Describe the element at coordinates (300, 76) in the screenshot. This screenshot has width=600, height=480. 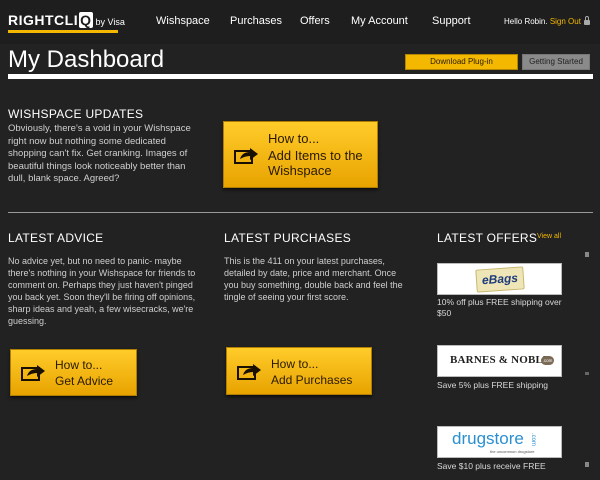
I see `title-divider` at that location.